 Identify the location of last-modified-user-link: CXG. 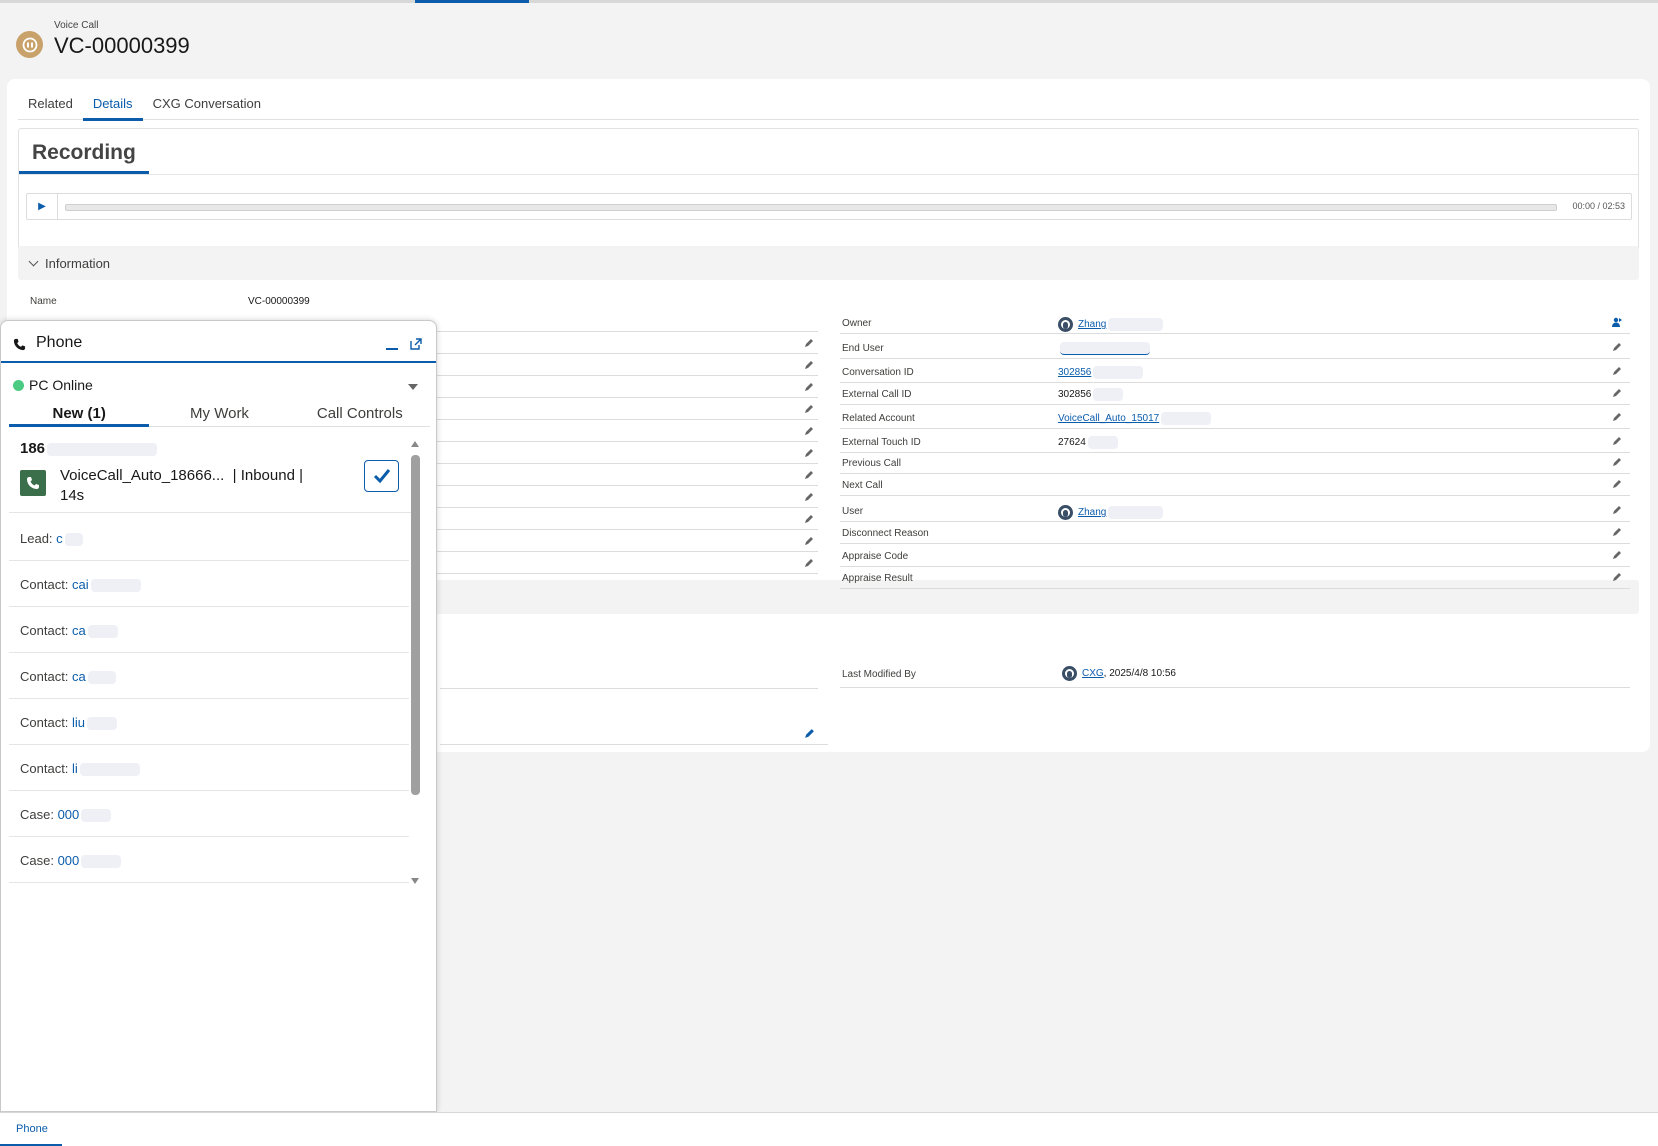
(1093, 673).